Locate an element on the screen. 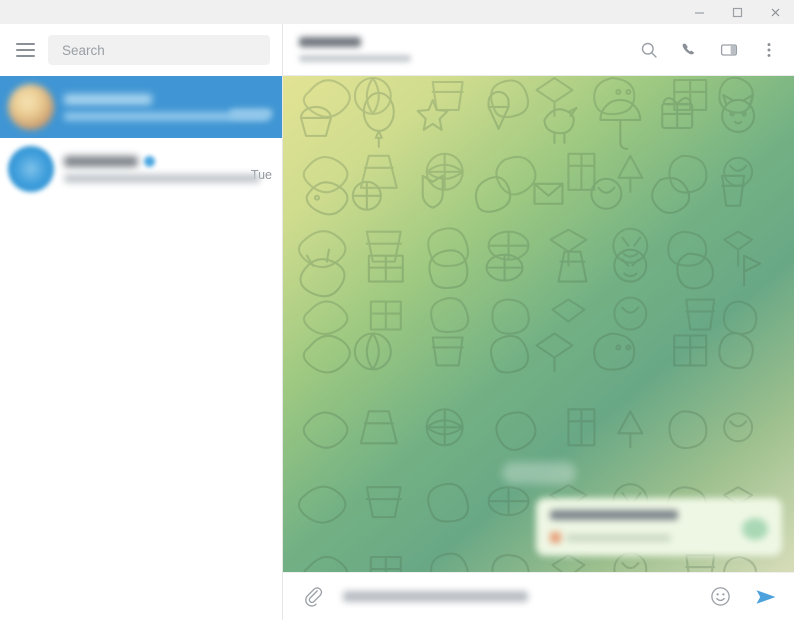 The height and width of the screenshot is (620, 794). message-secondline-redacted is located at coordinates (618, 537).